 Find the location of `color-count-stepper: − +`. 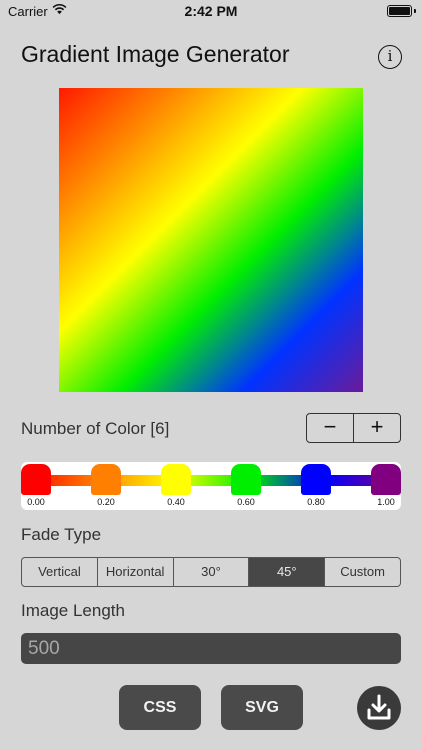

color-count-stepper: − + is located at coordinates (353, 428).